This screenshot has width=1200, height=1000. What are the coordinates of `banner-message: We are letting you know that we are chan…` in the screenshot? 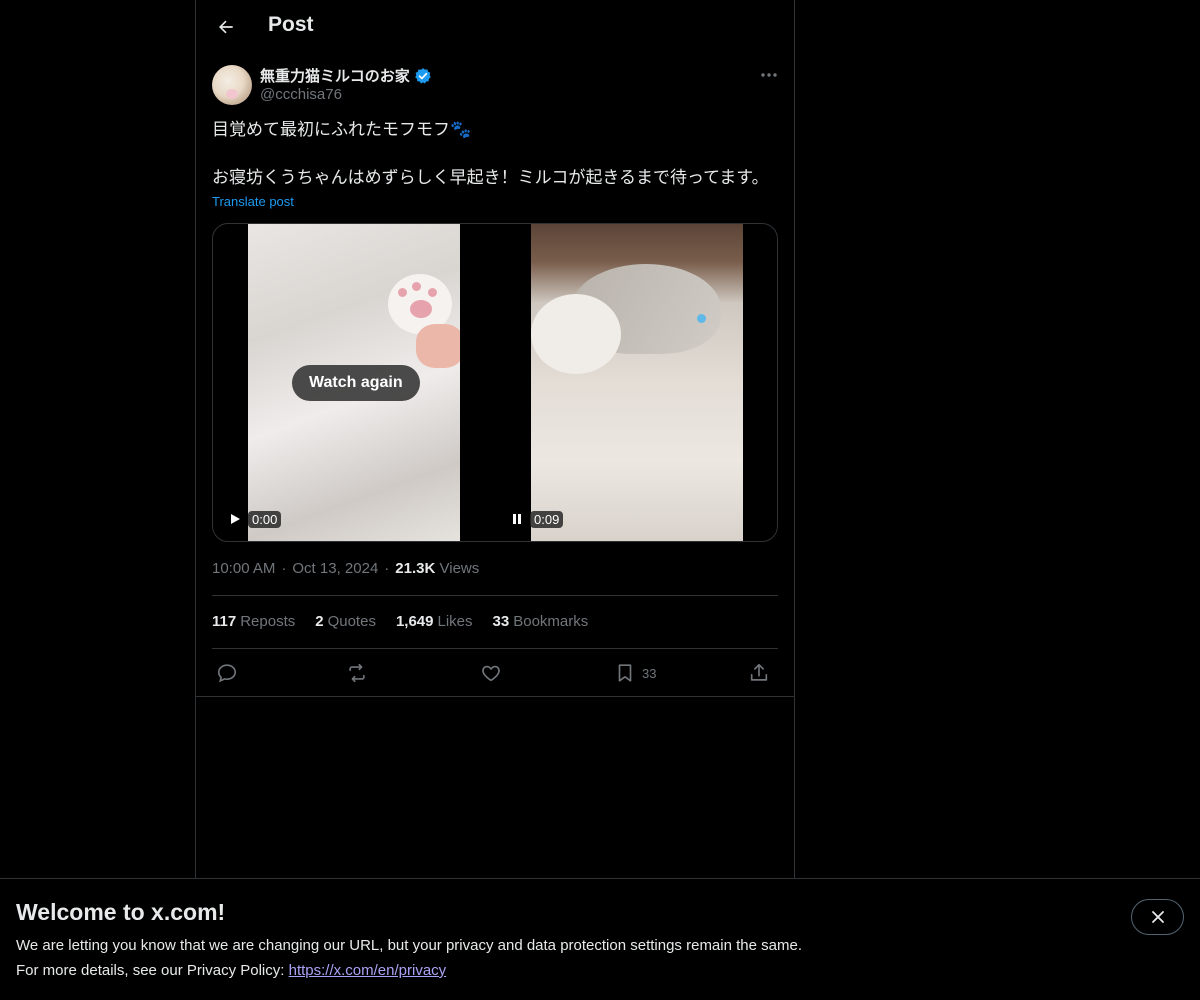 It's located at (409, 945).